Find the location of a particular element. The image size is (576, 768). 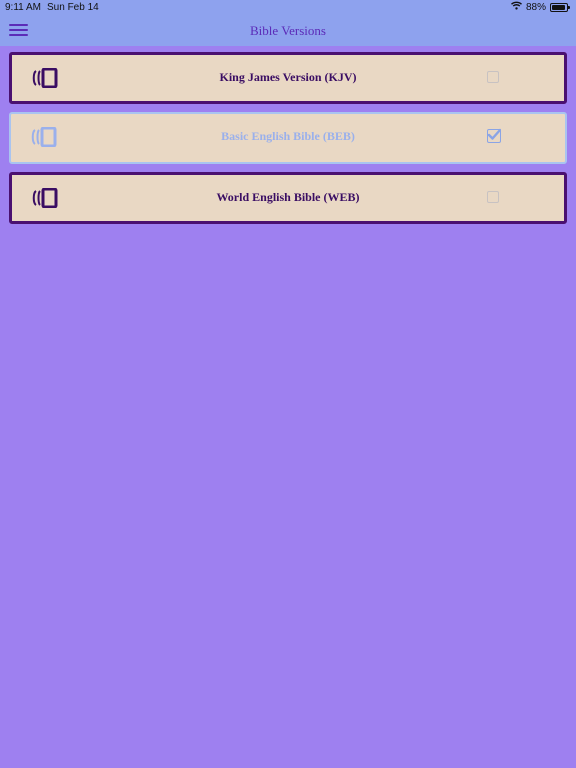

checkmark-icon is located at coordinates (494, 134).